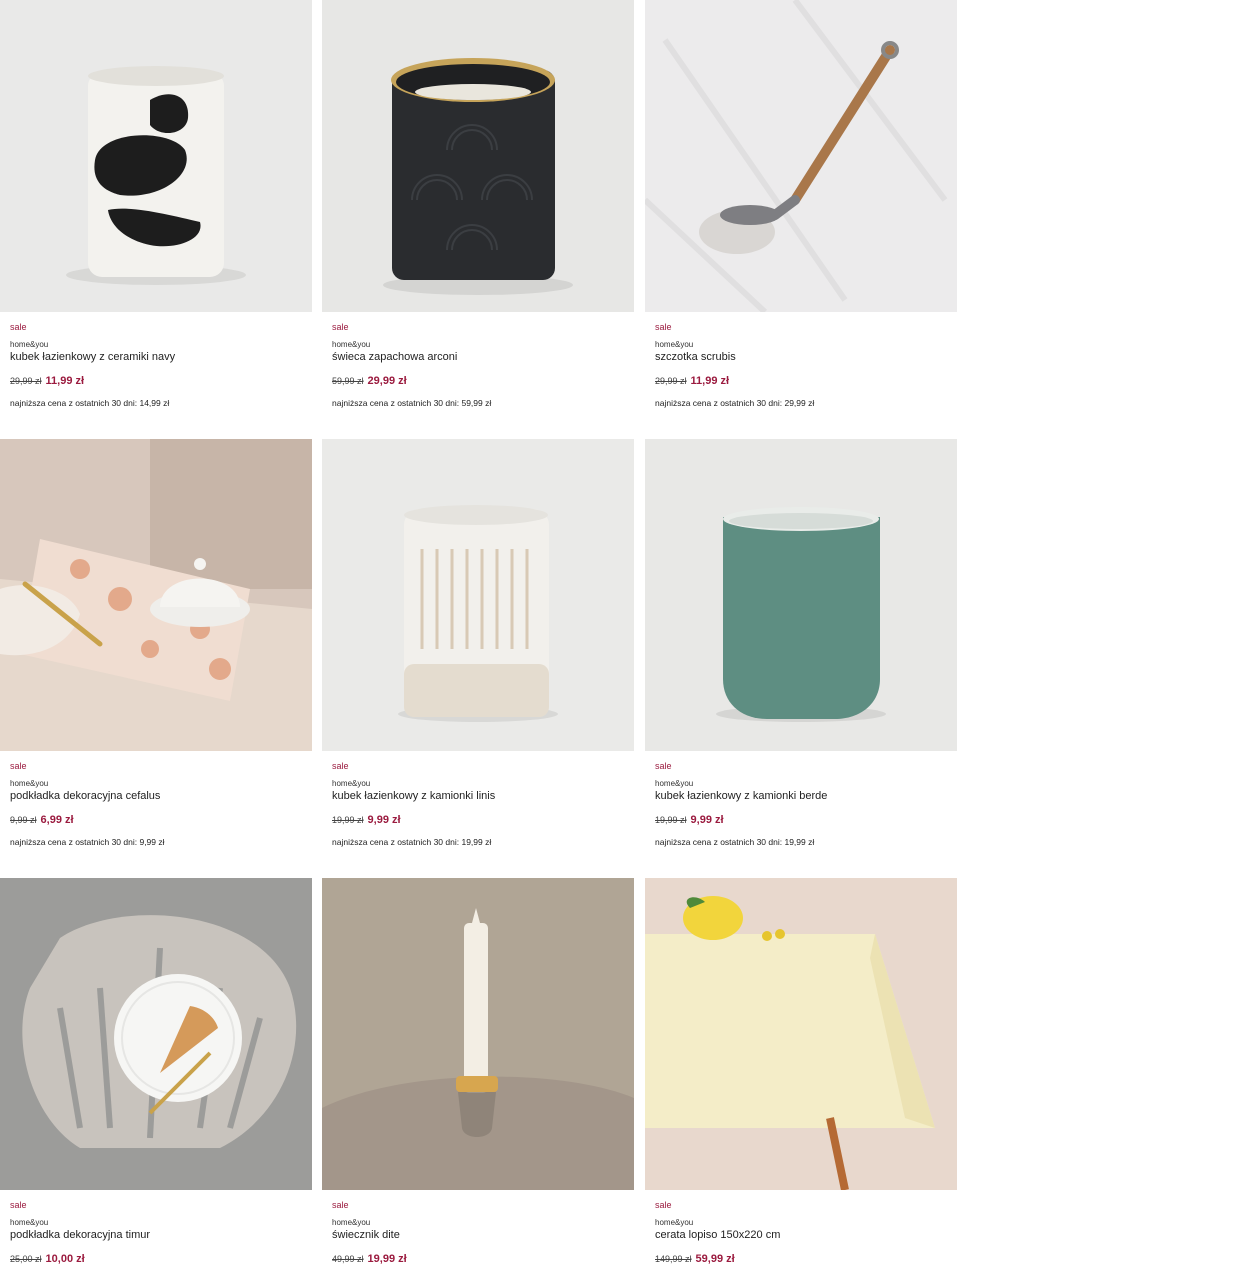 The image size is (1250, 1267). Describe the element at coordinates (85, 796) in the screenshot. I see `product-name: podkładka dekoracyjna cefalus` at that location.